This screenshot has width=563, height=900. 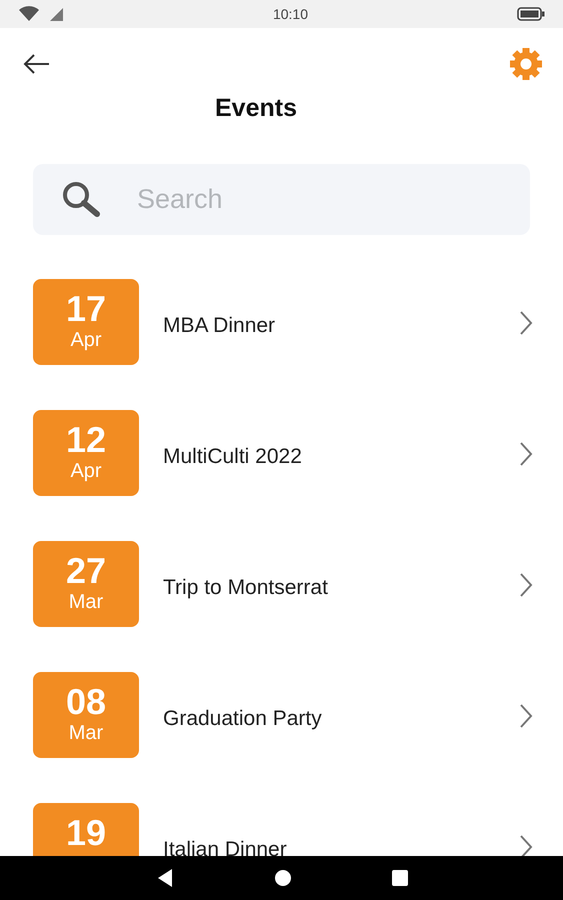 What do you see at coordinates (242, 718) in the screenshot?
I see `event-title: Graduation Party` at bounding box center [242, 718].